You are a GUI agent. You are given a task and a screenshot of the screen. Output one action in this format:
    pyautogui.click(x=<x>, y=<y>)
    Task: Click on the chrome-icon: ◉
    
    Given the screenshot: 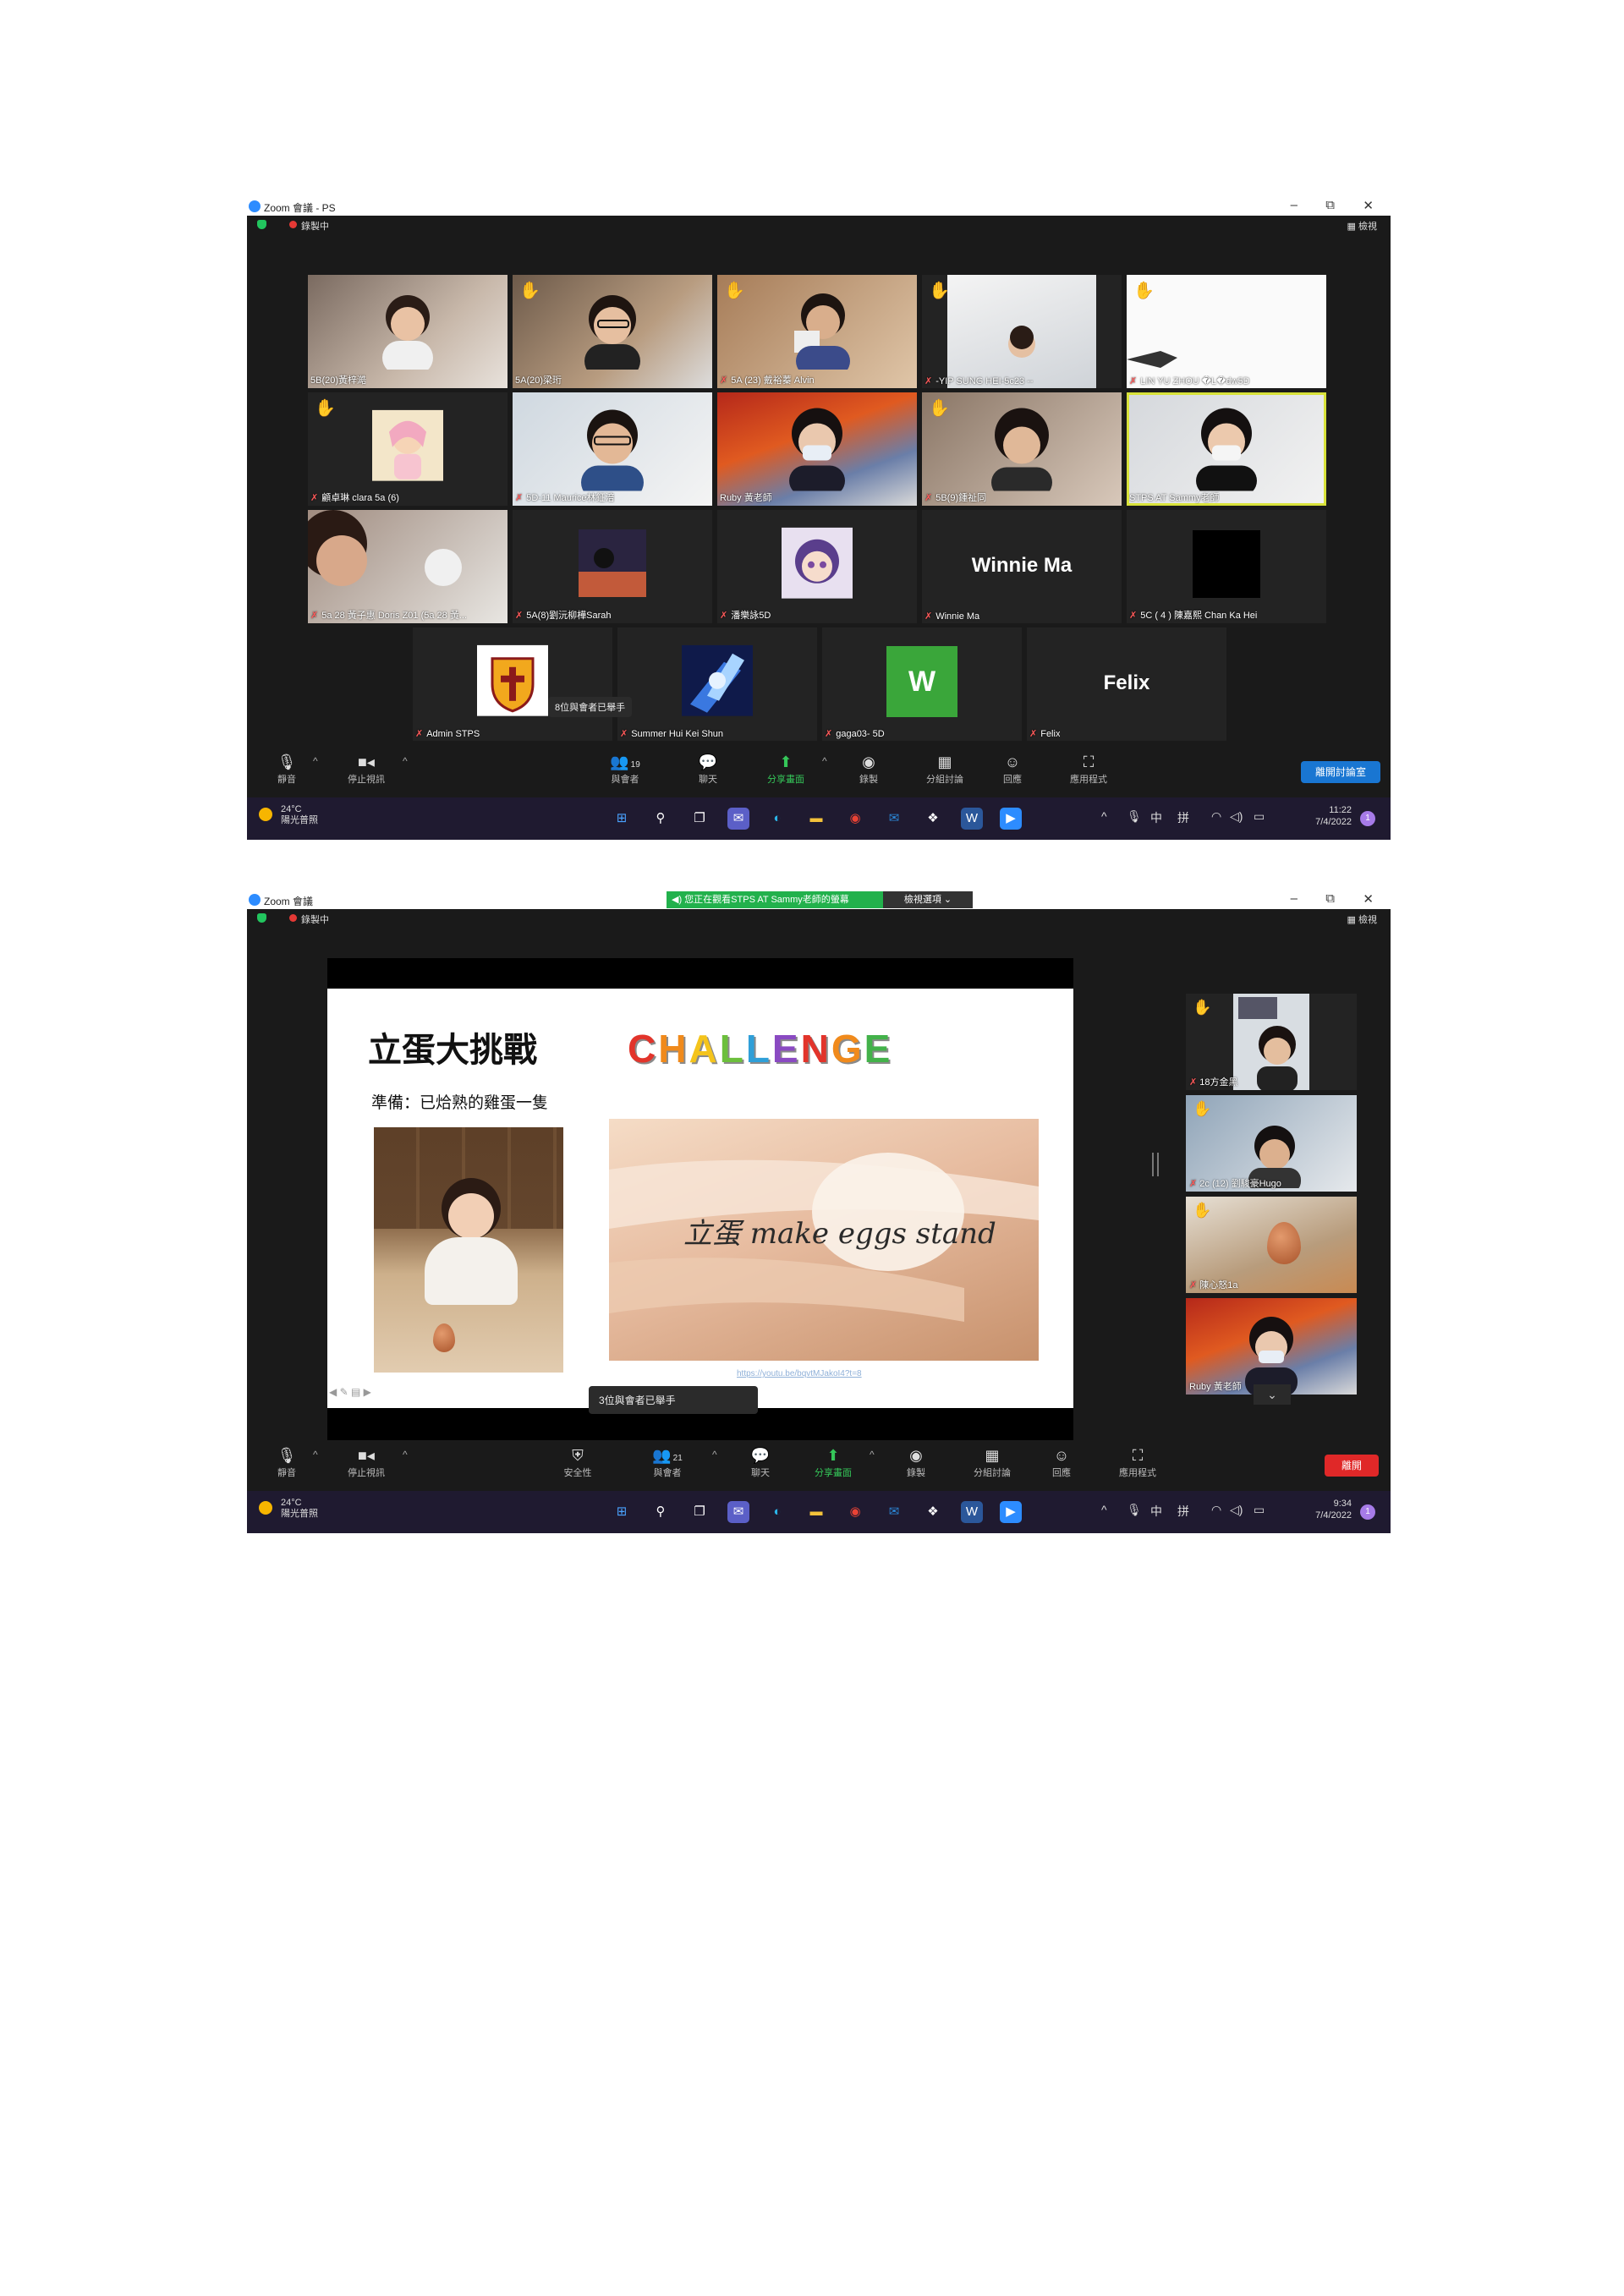 What is the action you would take?
    pyautogui.click(x=855, y=1512)
    